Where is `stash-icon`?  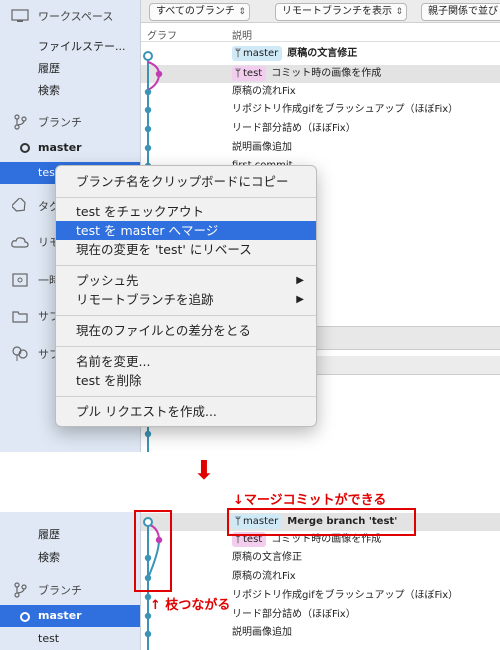
stash-icon is located at coordinates (20, 280).